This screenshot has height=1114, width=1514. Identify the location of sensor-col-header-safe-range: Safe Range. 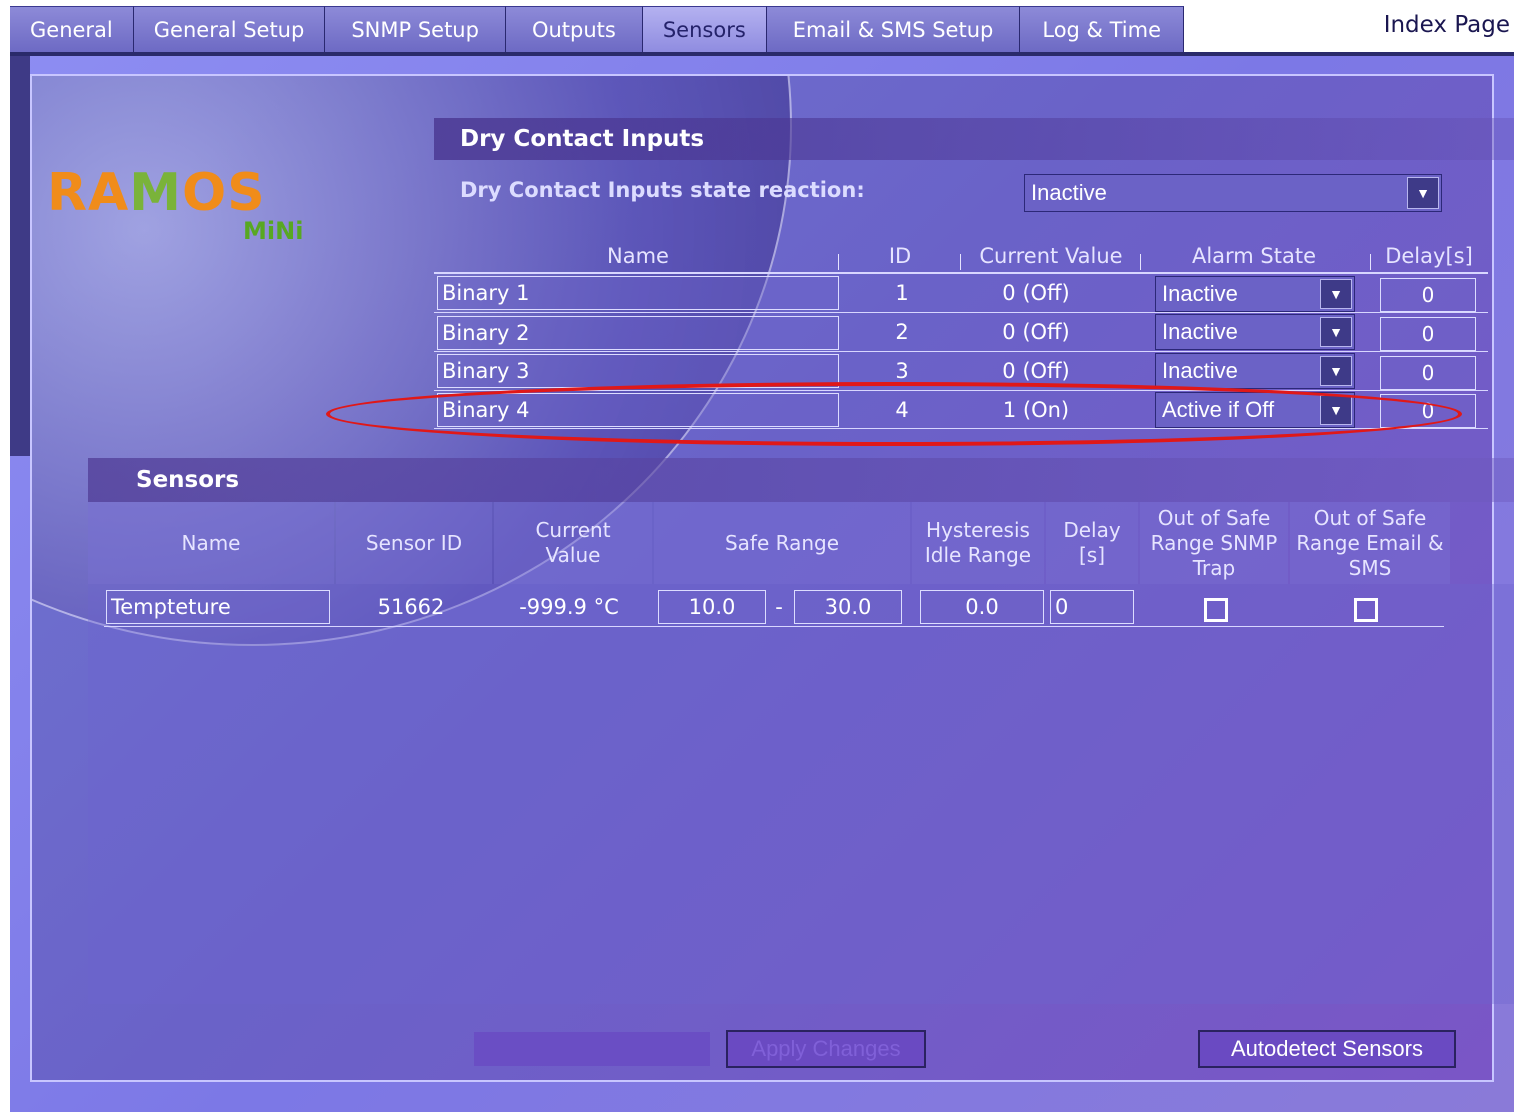
(782, 543).